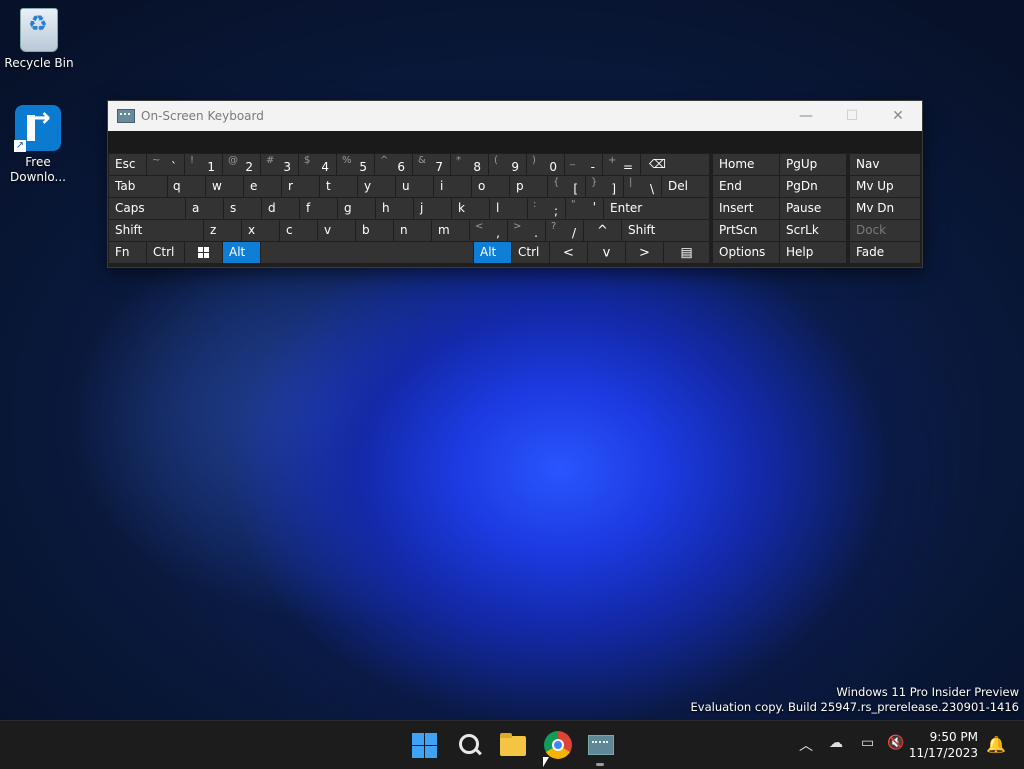 This screenshot has width=1024, height=769. Describe the element at coordinates (604, 186) in the screenshot. I see `key-close-bracket: }]` at that location.